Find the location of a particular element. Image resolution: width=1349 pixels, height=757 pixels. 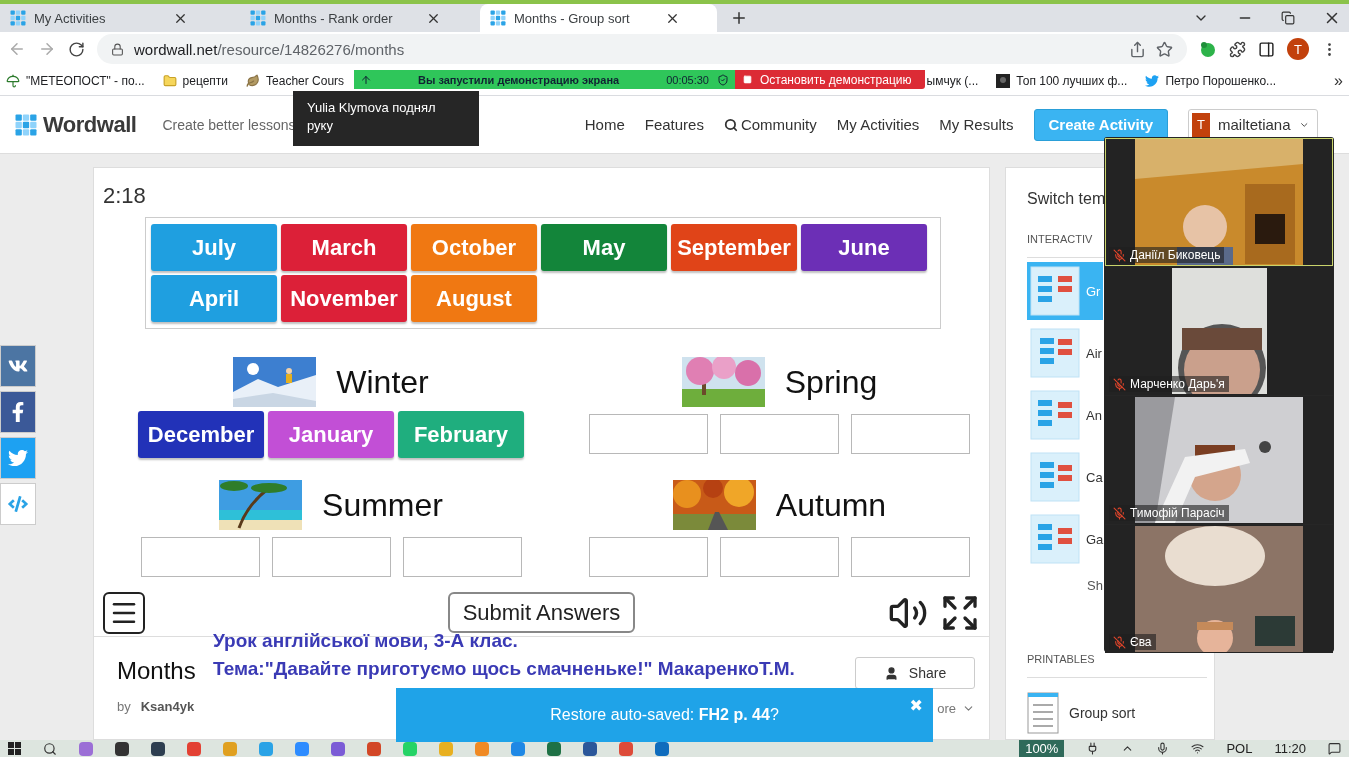

notification-tooltip: Yulia Klymova поднял руку is located at coordinates (386, 118).